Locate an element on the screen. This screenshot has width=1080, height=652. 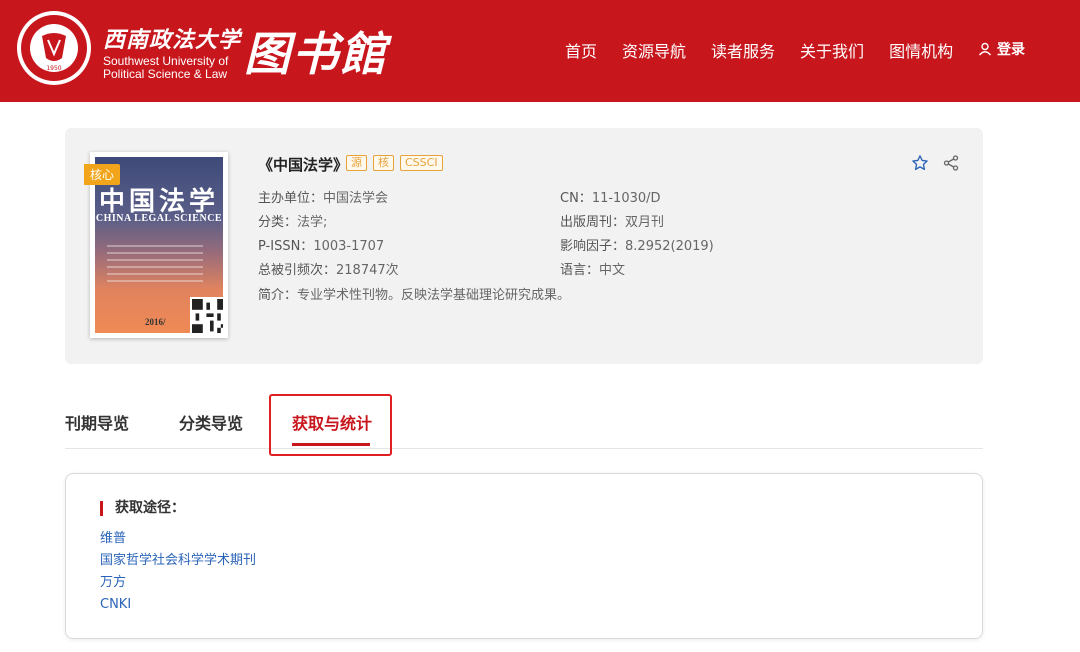
access-list: 维普 国家哲学社会科学学术期刊 万方 CNKI is located at coordinates (178, 572).